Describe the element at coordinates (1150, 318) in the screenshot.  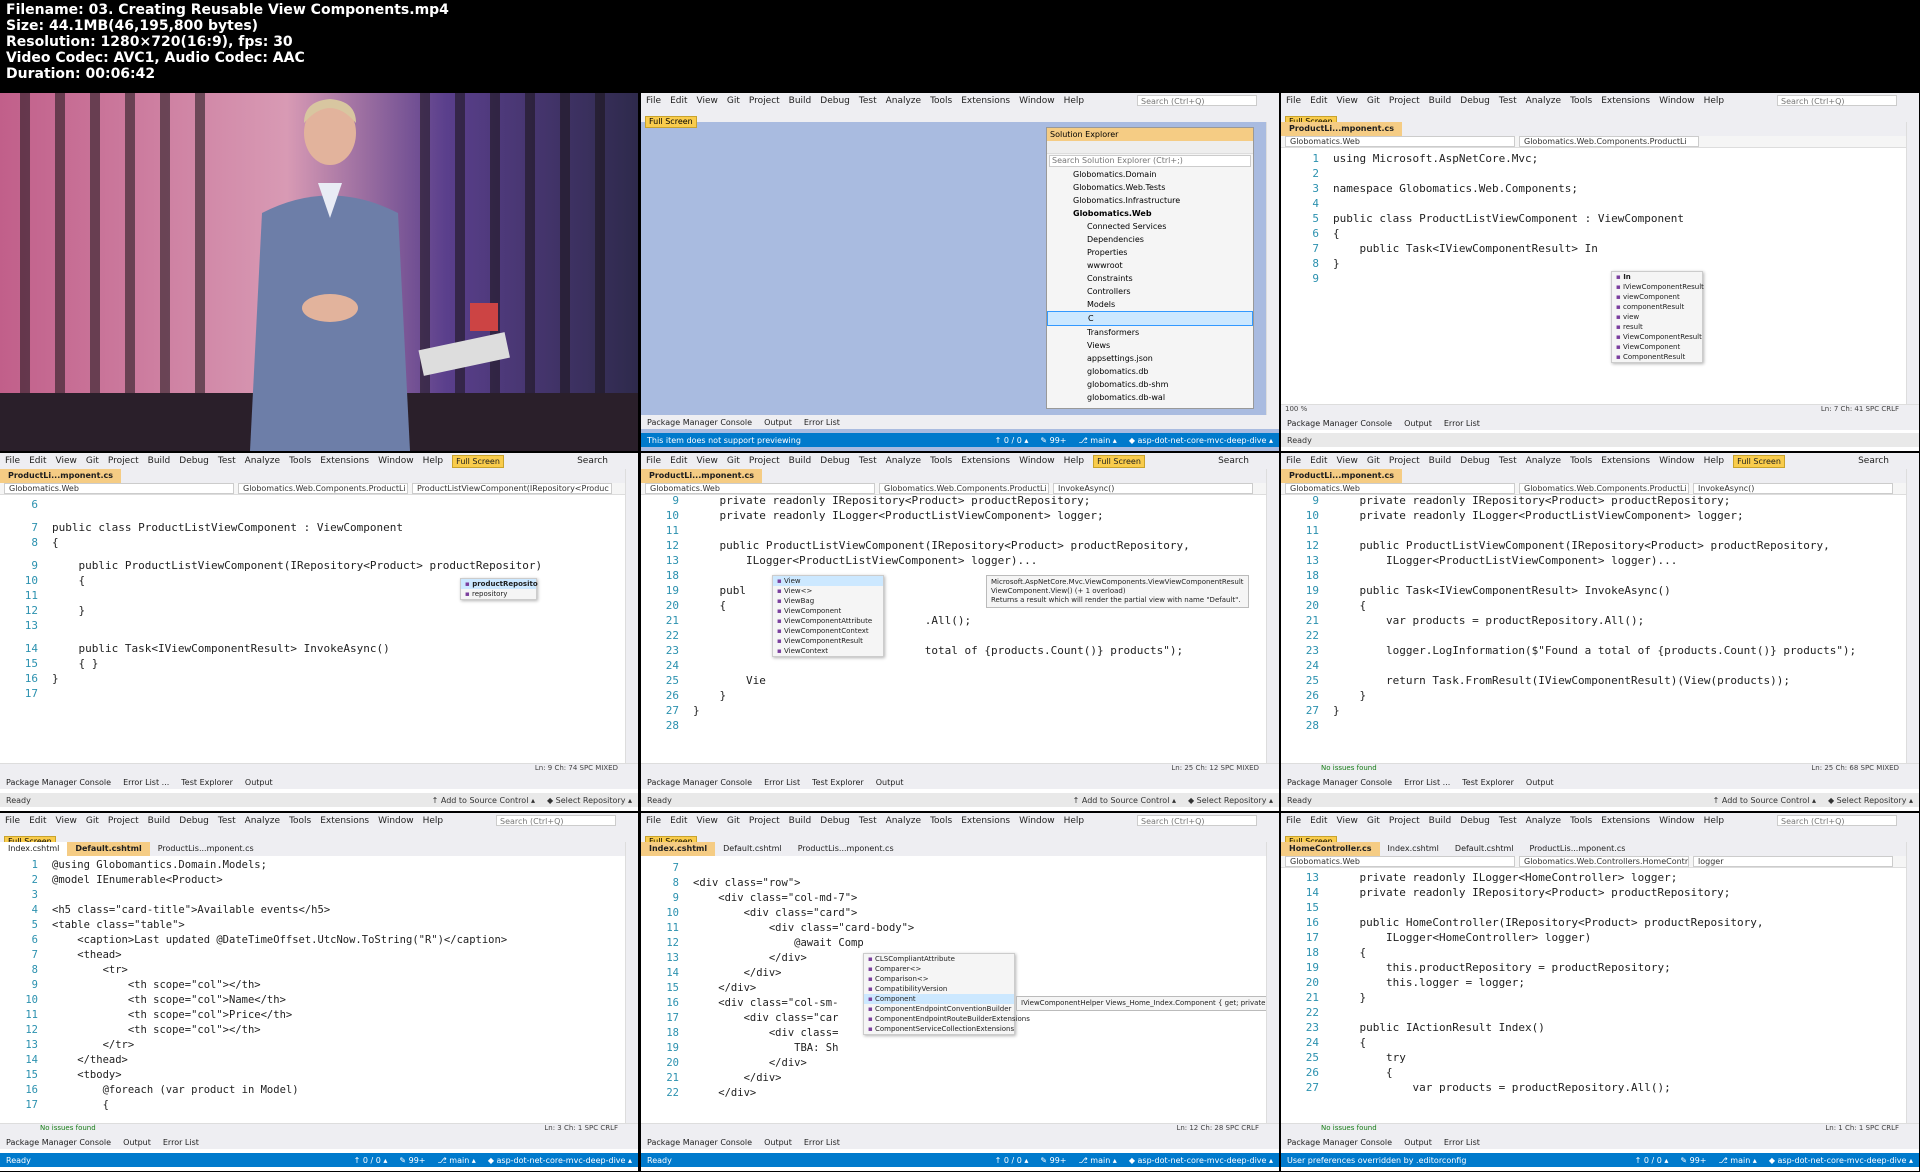
I see `new-folder-input: C` at that location.